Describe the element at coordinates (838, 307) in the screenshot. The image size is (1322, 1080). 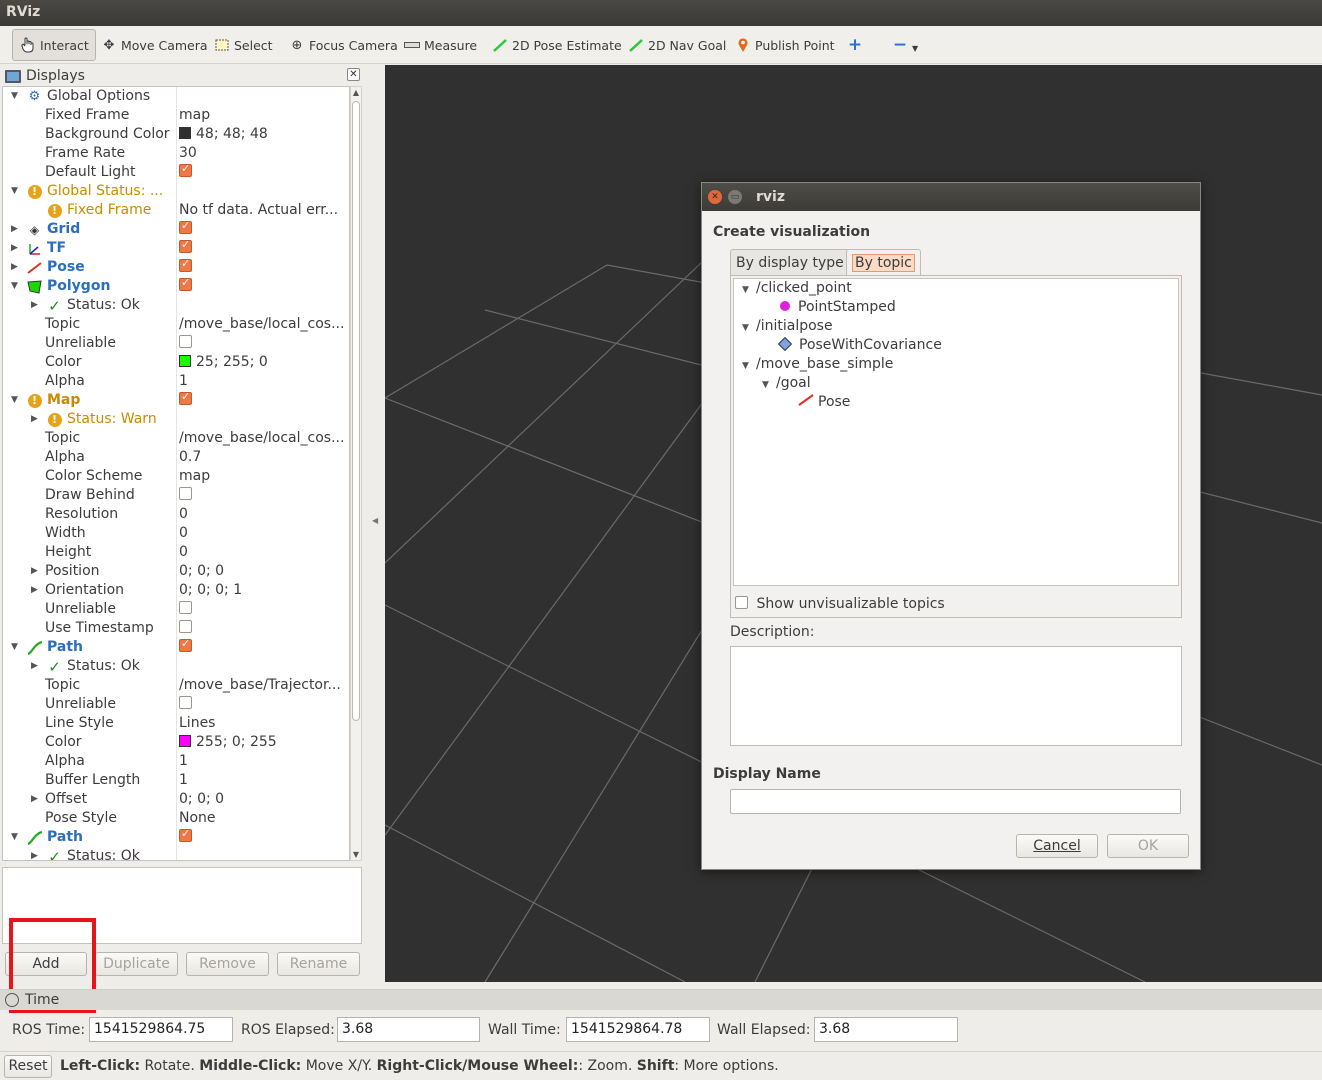
I see `display-type-item: PointStamped` at that location.